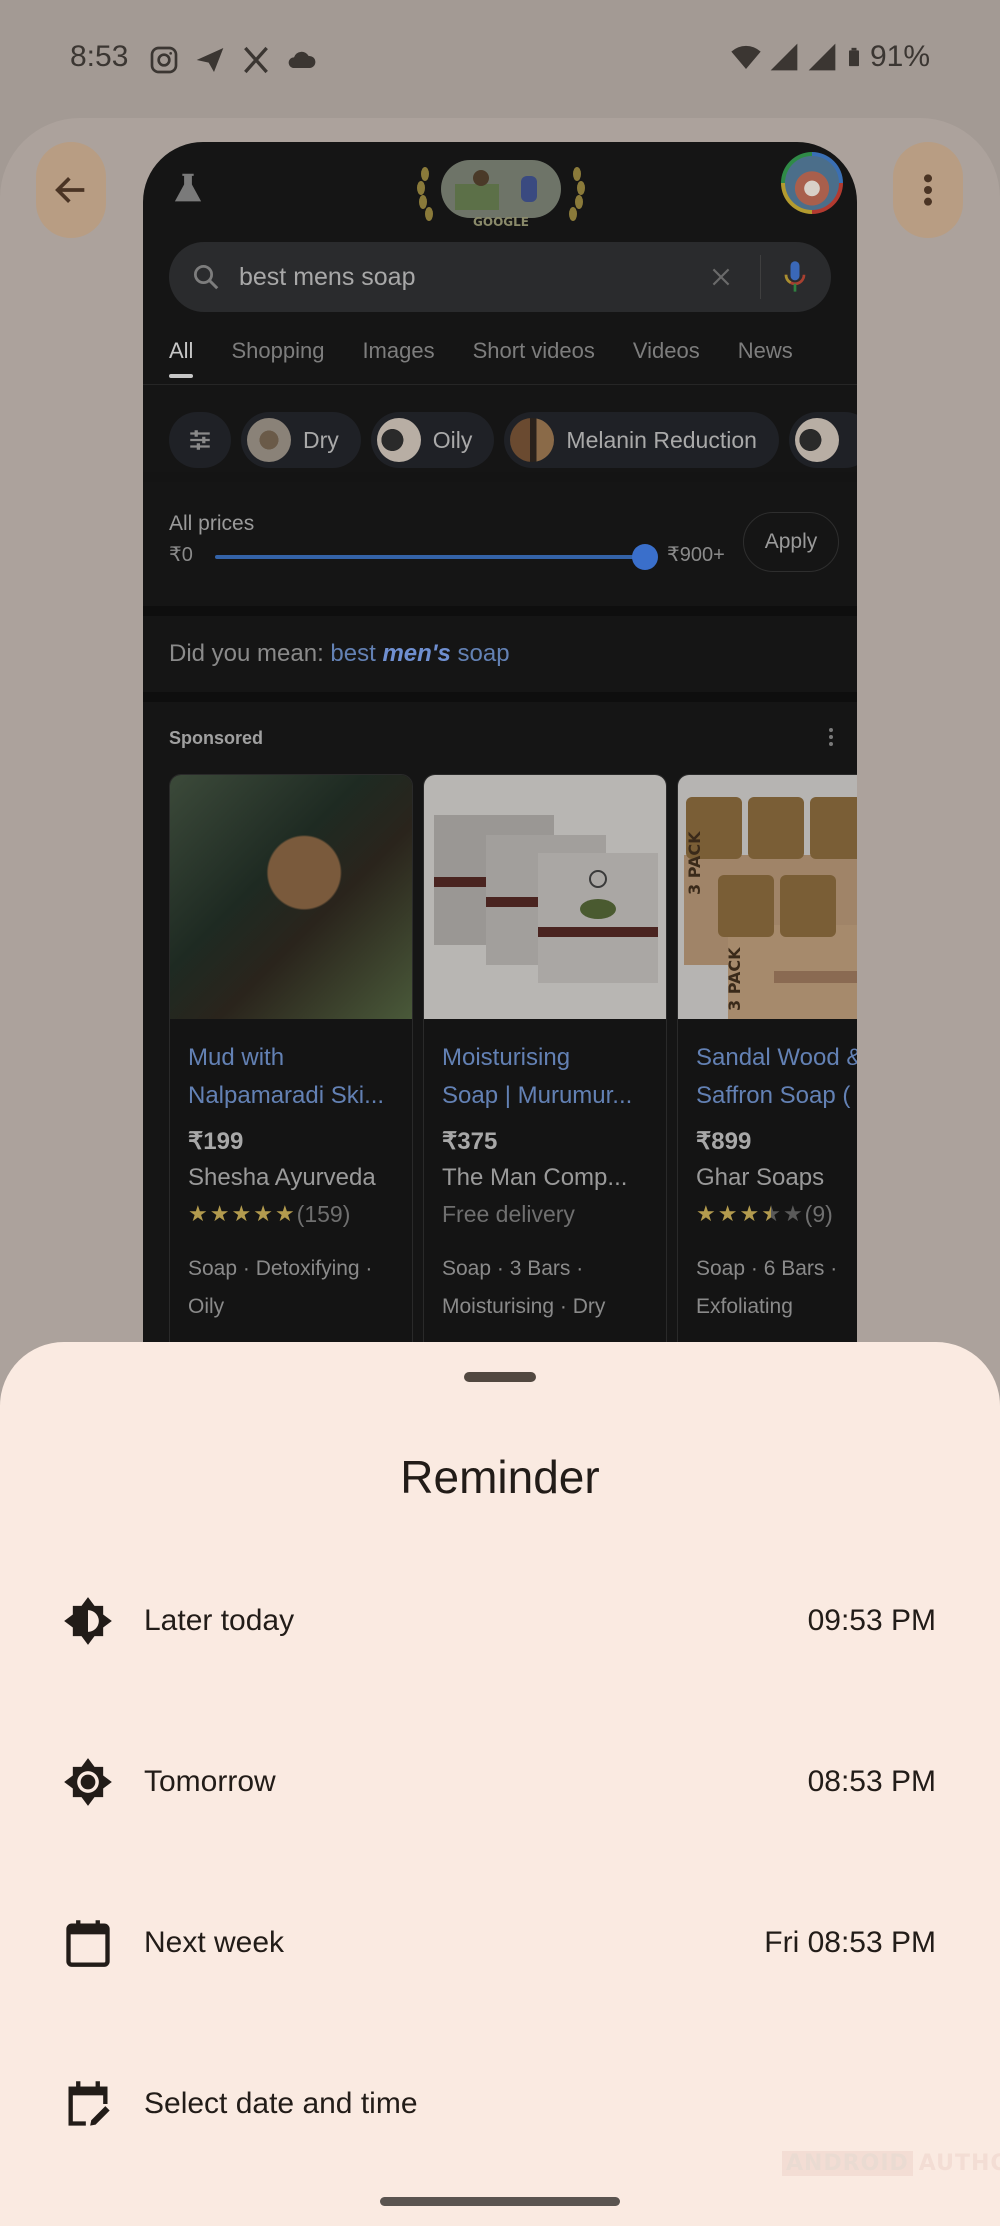 This screenshot has height=2226, width=1000. I want to click on tabs-divider, so click(500, 384).